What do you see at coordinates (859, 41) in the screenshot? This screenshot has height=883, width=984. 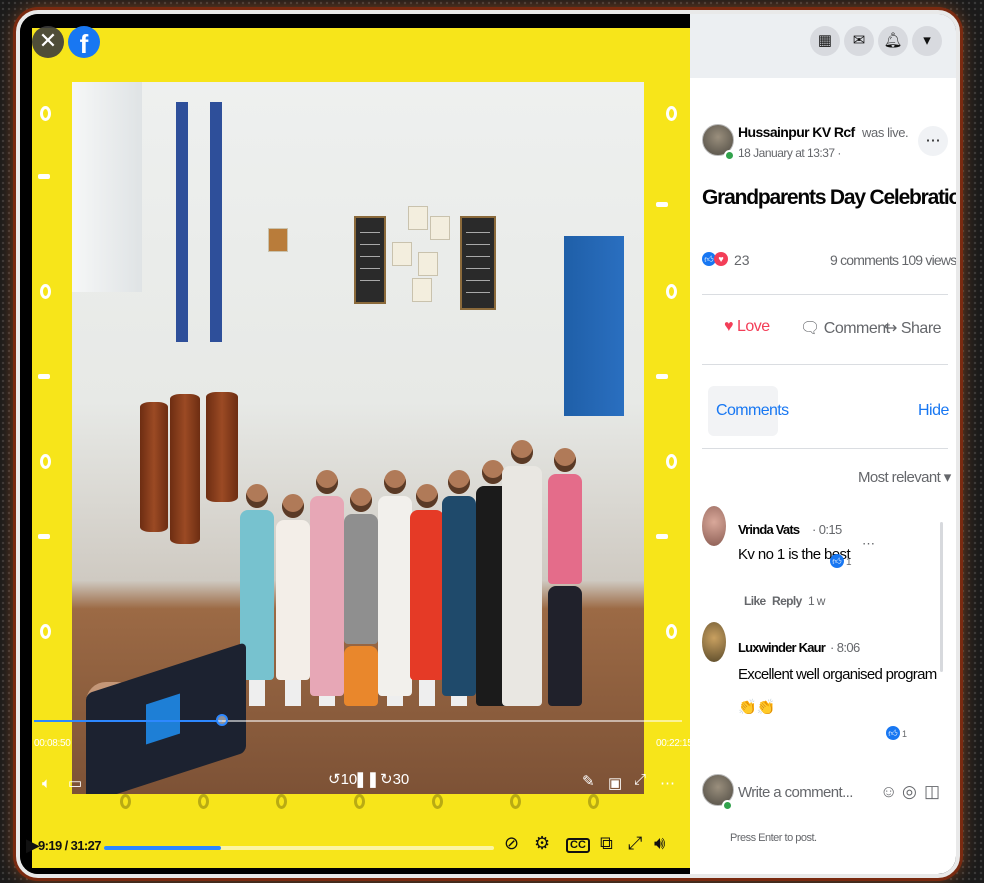 I see `messenger-icon: ✉` at bounding box center [859, 41].